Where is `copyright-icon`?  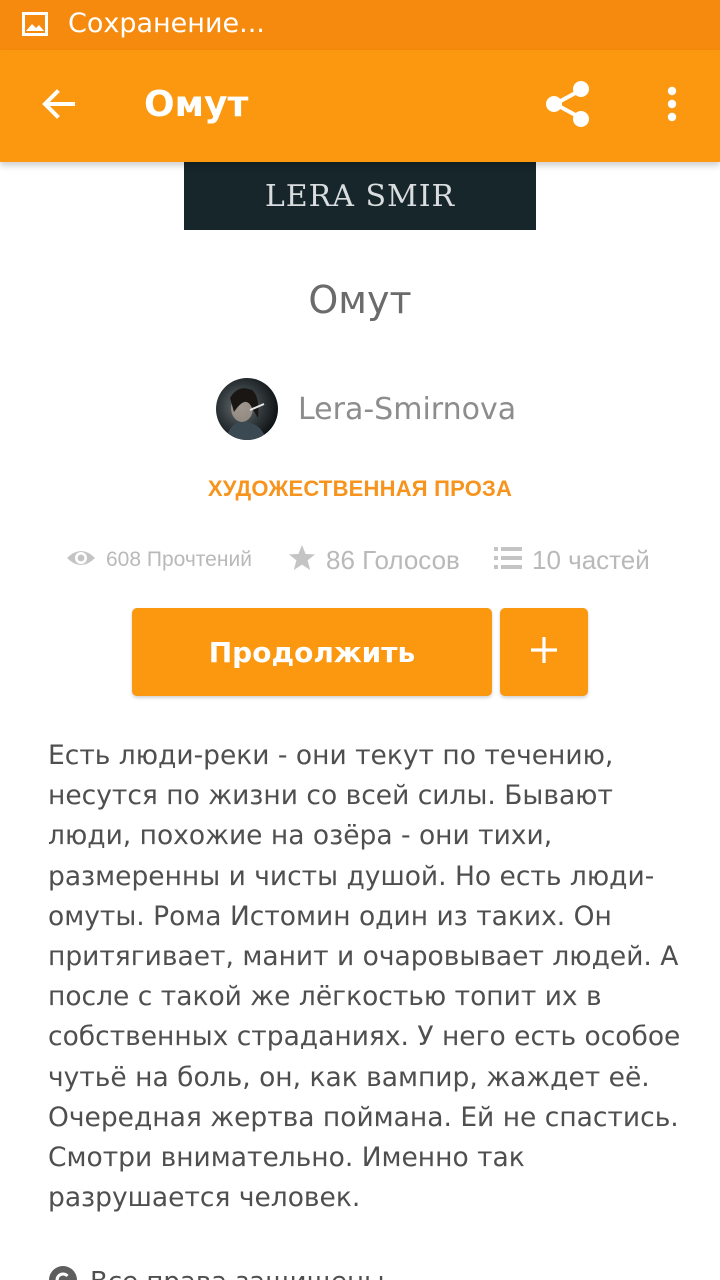
copyright-icon is located at coordinates (63, 1272).